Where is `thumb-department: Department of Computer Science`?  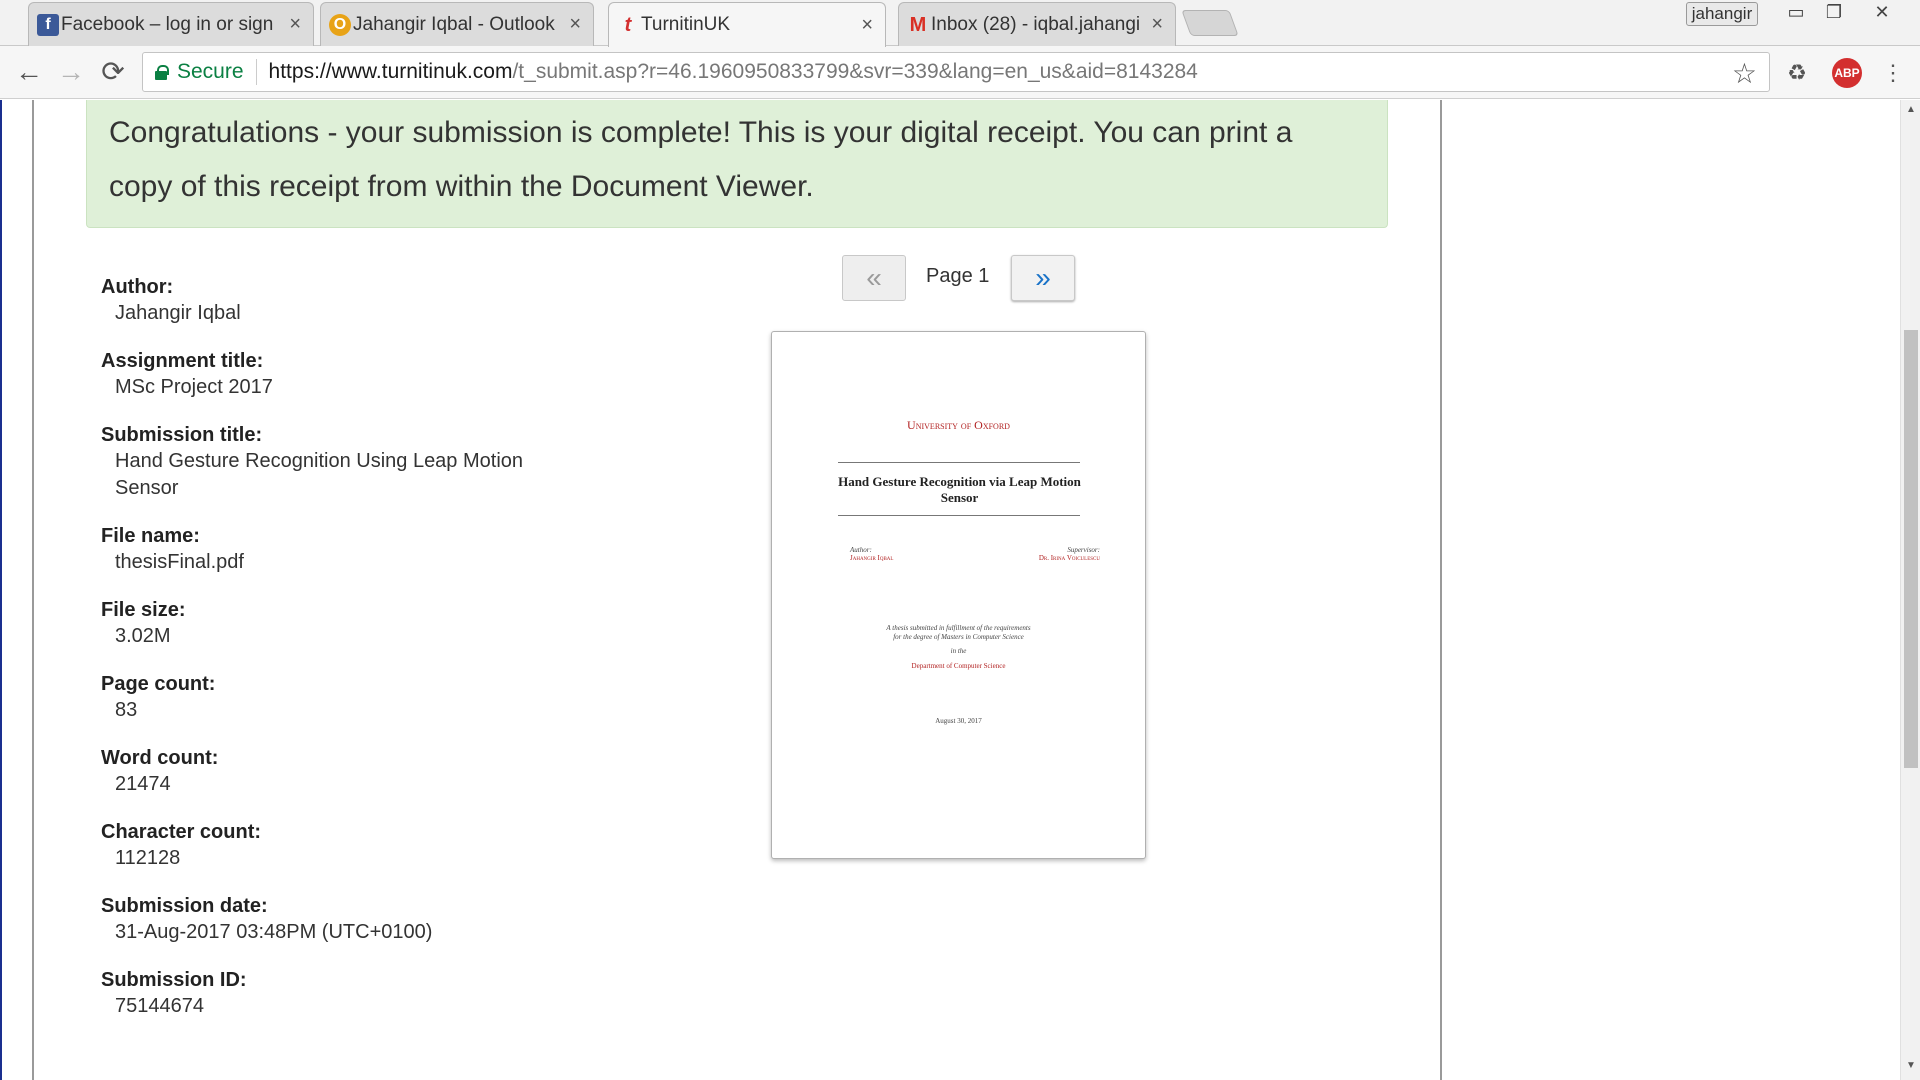 thumb-department: Department of Computer Science is located at coordinates (958, 666).